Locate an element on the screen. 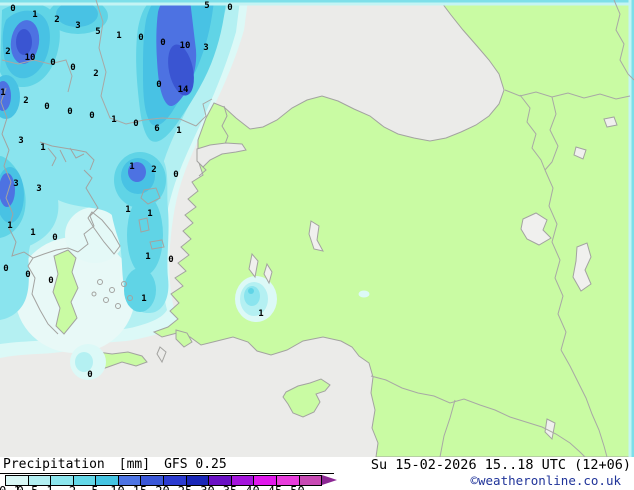 Image resolution: width=634 pixels, height=490 pixels. legend-title-row: Precipitation [mm] GFS 0.25 is located at coordinates (167, 465).